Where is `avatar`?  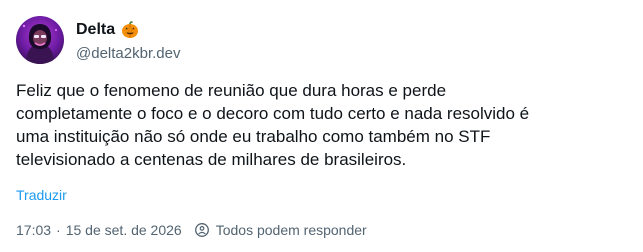
avatar is located at coordinates (40, 40).